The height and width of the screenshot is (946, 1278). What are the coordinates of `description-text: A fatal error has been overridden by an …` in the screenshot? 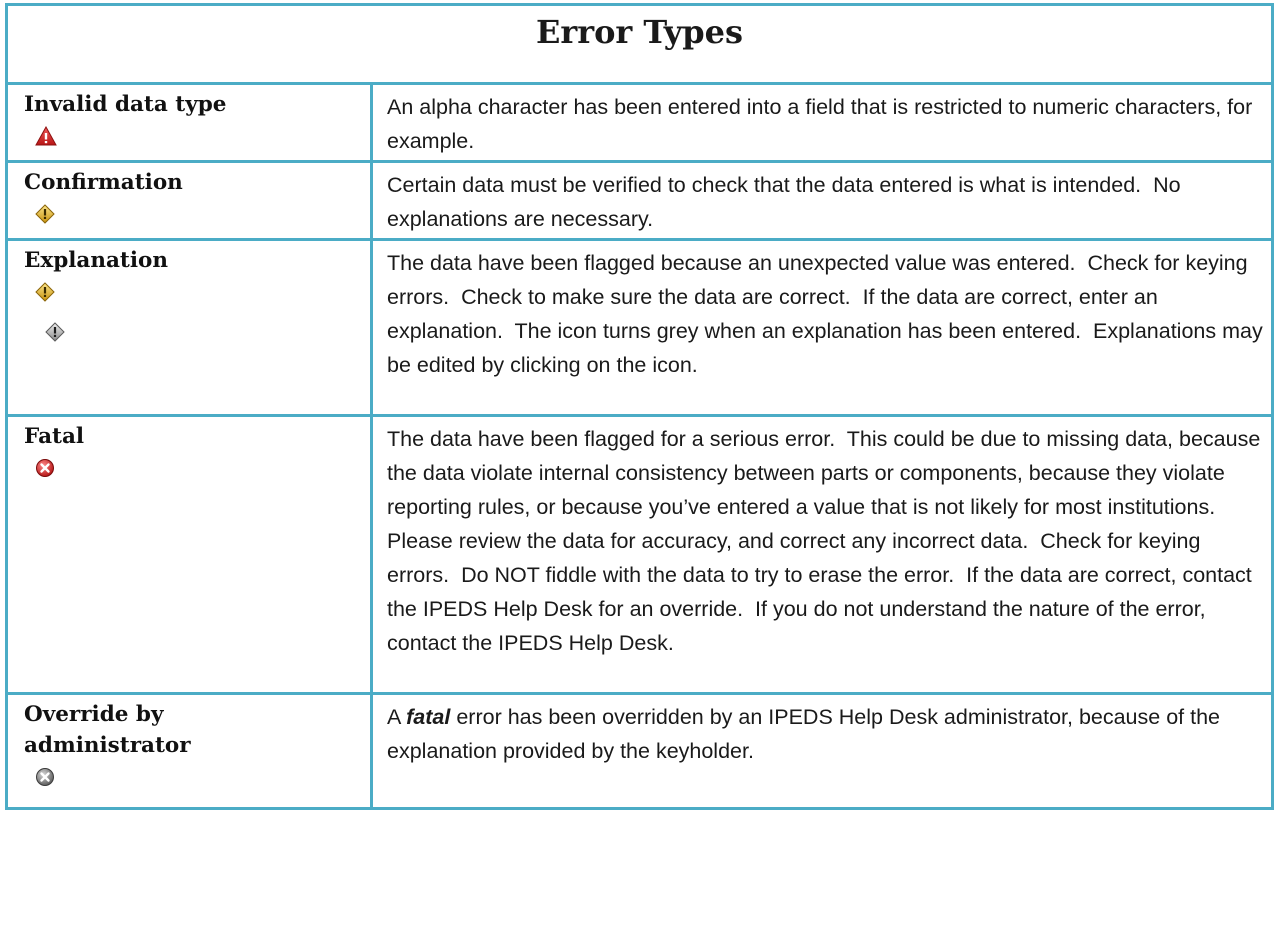 It's located at (827, 734).